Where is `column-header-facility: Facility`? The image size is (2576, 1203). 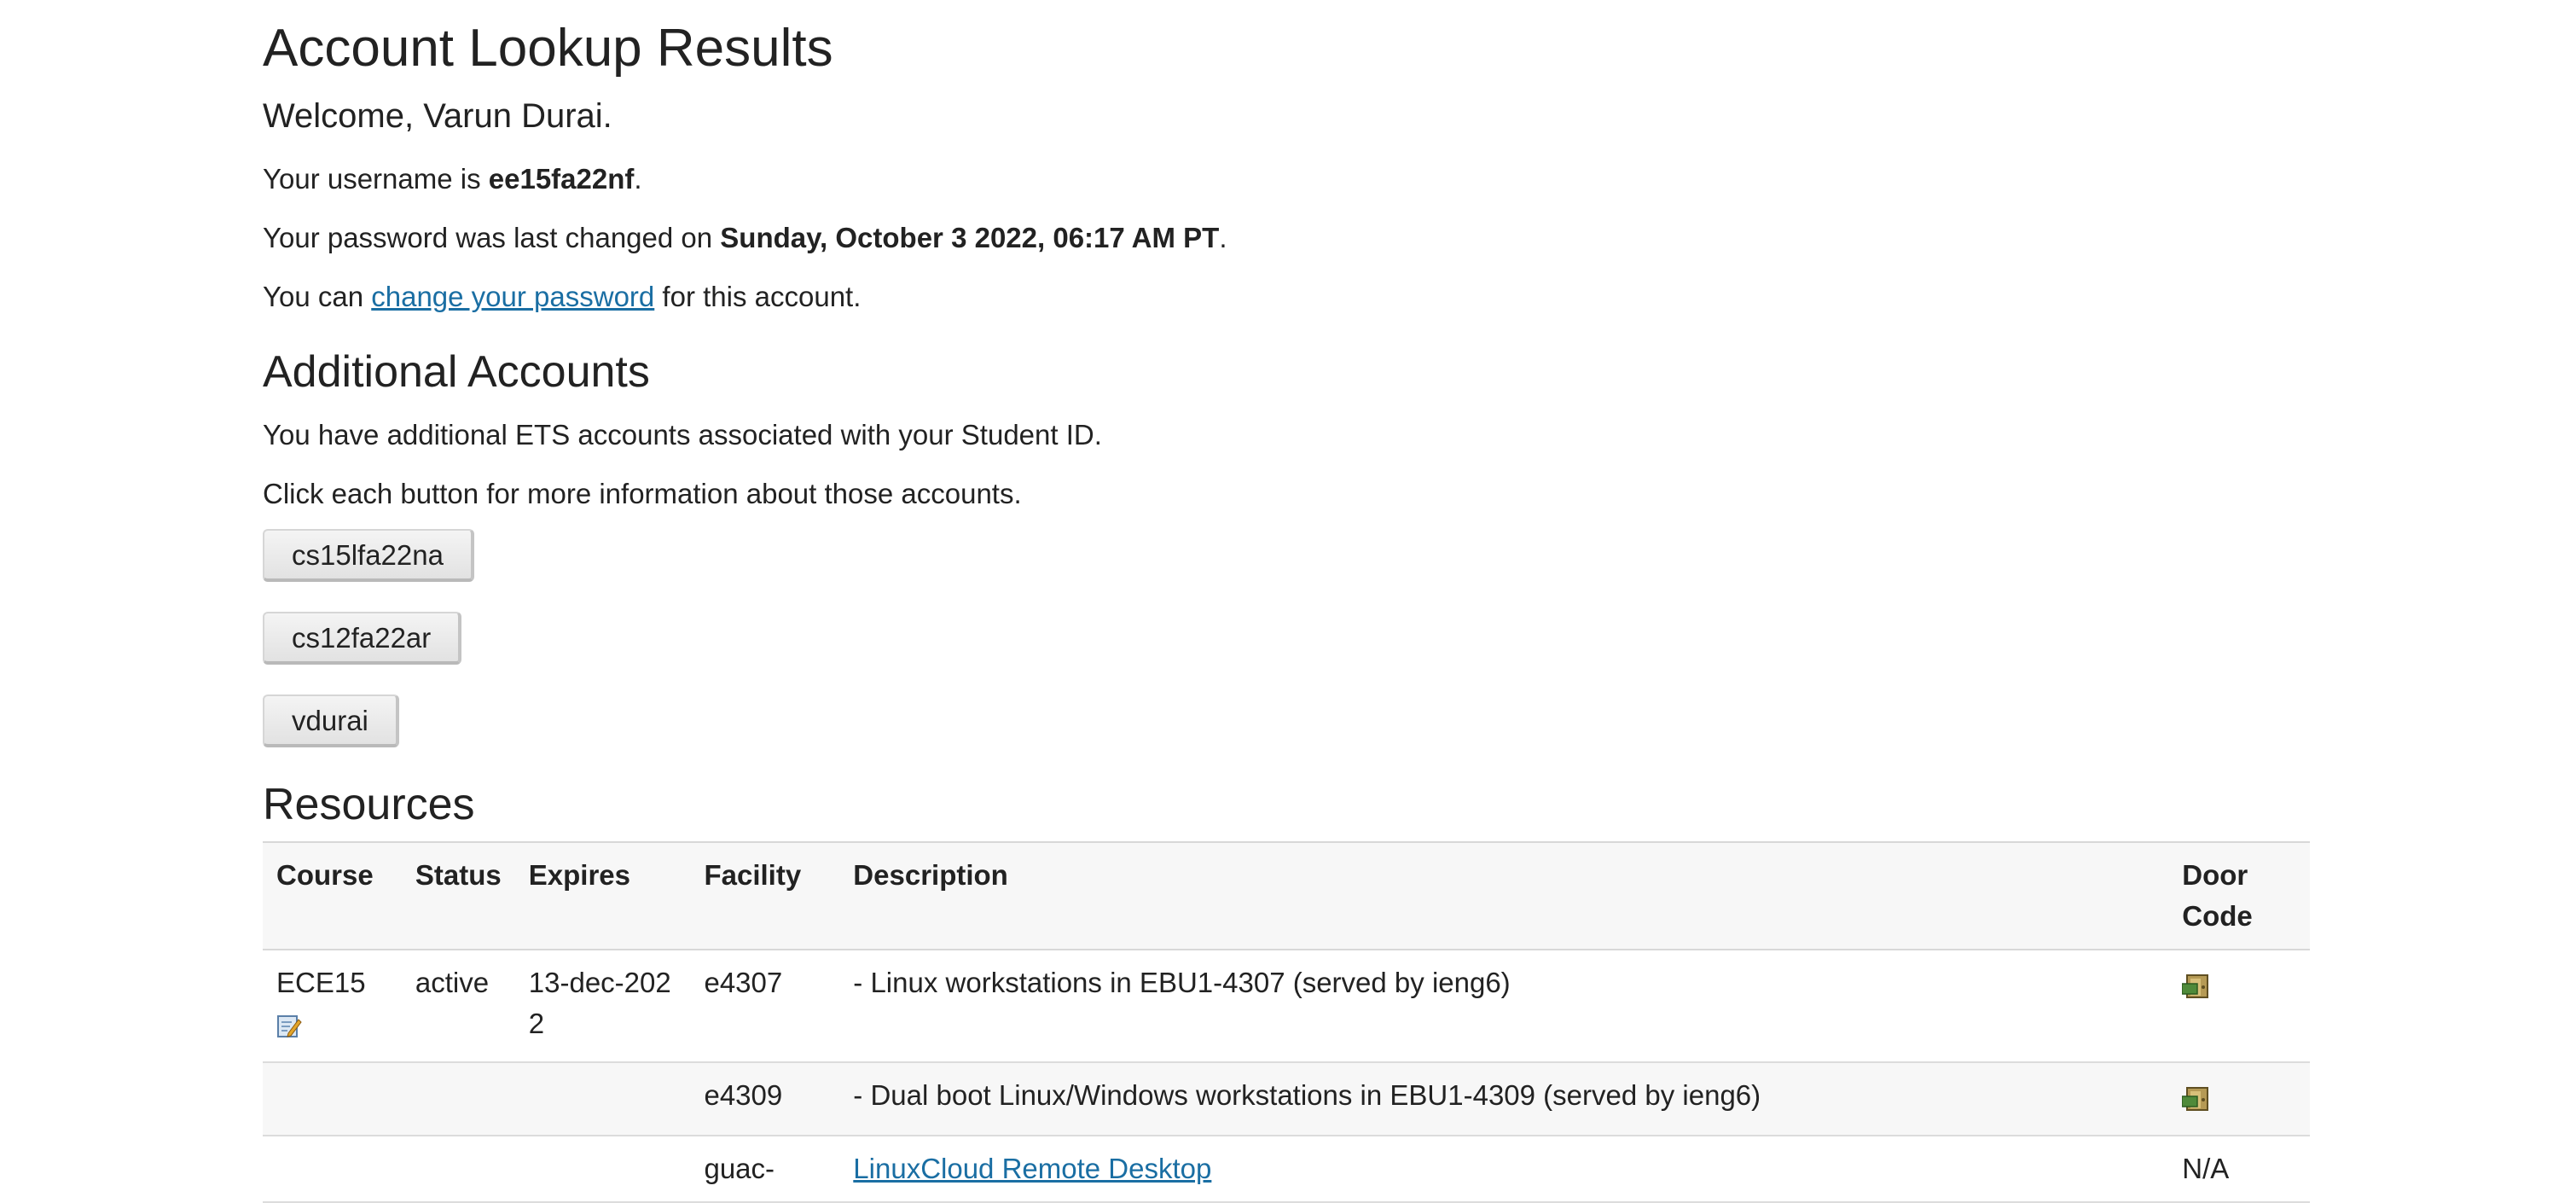
column-header-facility: Facility is located at coordinates (765, 895).